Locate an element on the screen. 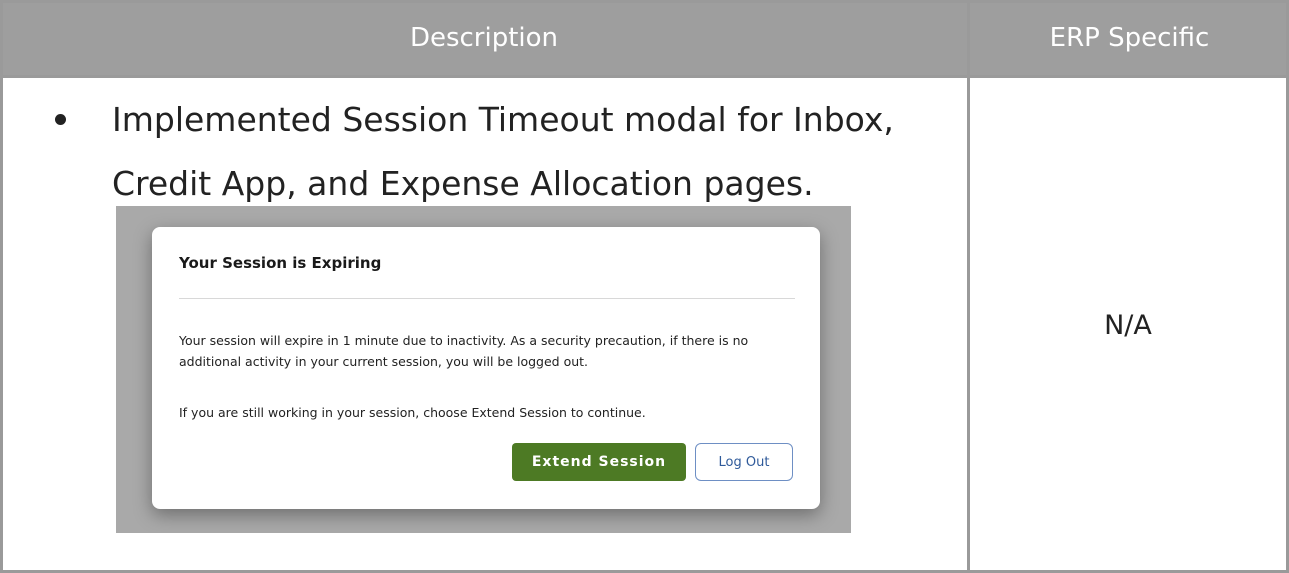 The width and height of the screenshot is (1289, 573). table-border-left is located at coordinates (1, 286).